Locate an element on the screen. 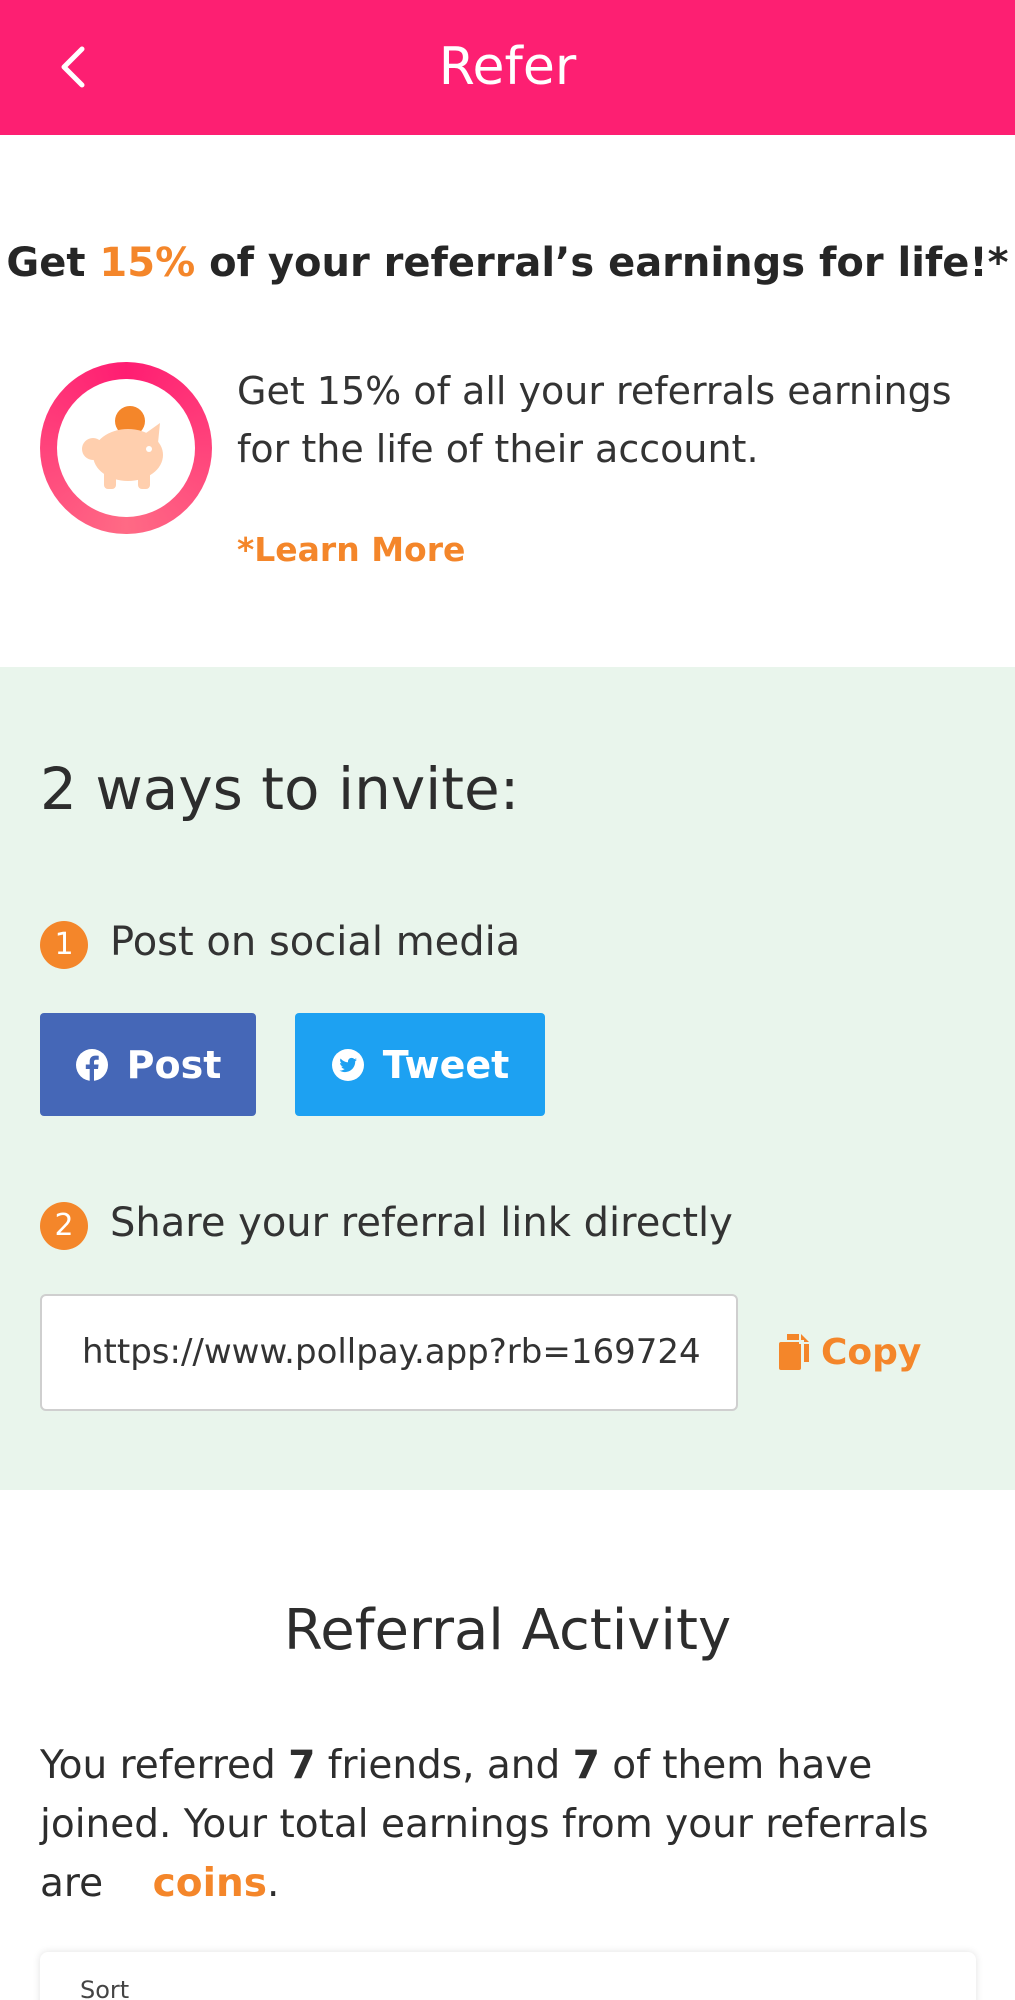 Image resolution: width=1015 pixels, height=2000 pixels. summary-part-2: friends, and is located at coordinates (444, 1765).